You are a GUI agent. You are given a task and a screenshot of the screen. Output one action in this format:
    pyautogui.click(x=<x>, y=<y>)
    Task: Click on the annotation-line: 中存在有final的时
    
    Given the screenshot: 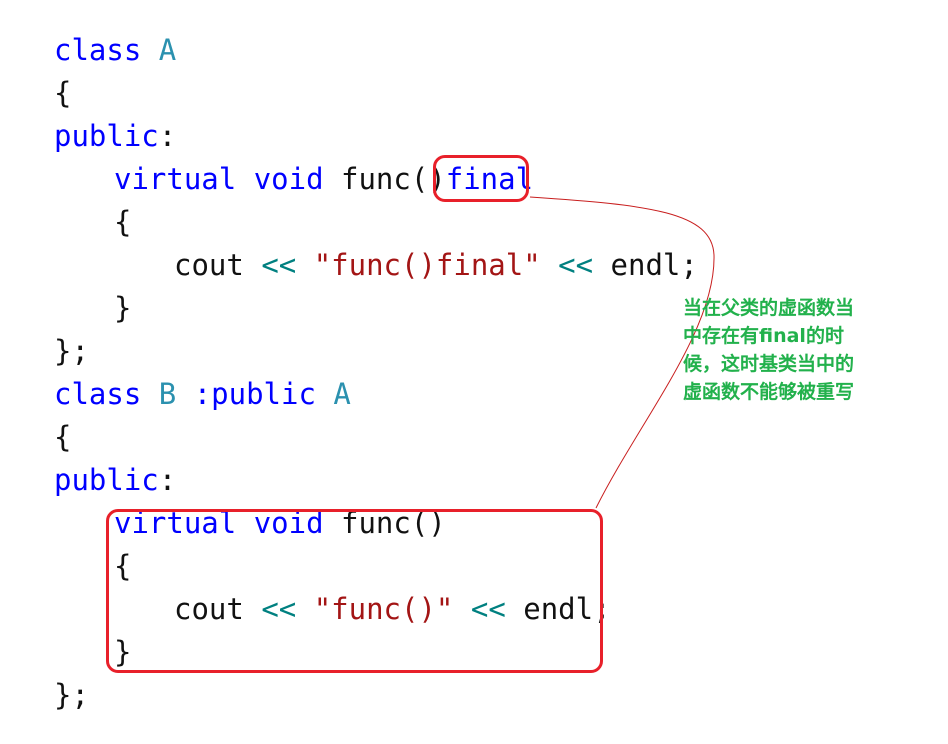 What is the action you would take?
    pyautogui.click(x=763, y=336)
    